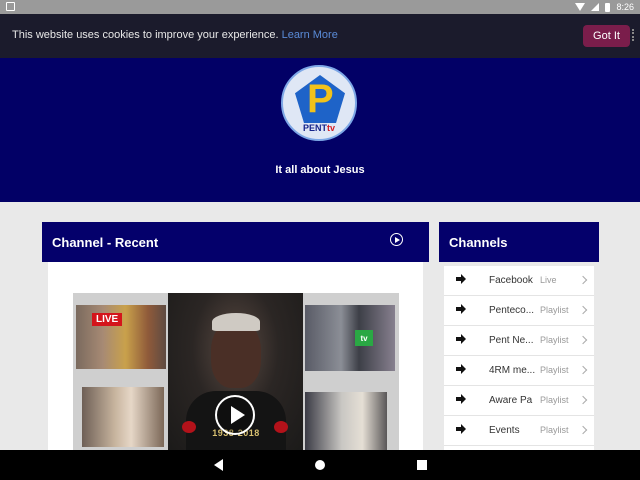 Image resolution: width=640 pixels, height=480 pixels. What do you see at coordinates (10, 6) in the screenshot?
I see `notification-icon` at bounding box center [10, 6].